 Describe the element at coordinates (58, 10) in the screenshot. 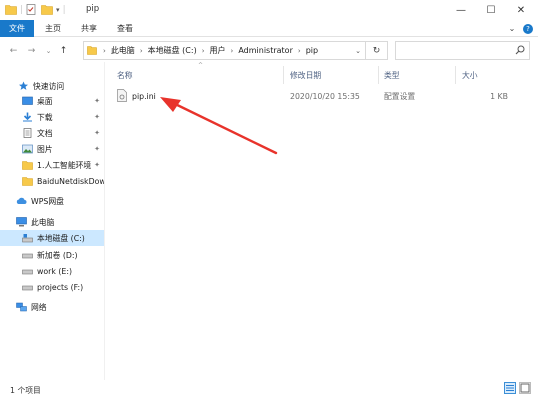

I see `customize-toolbar-icon: ▾` at that location.